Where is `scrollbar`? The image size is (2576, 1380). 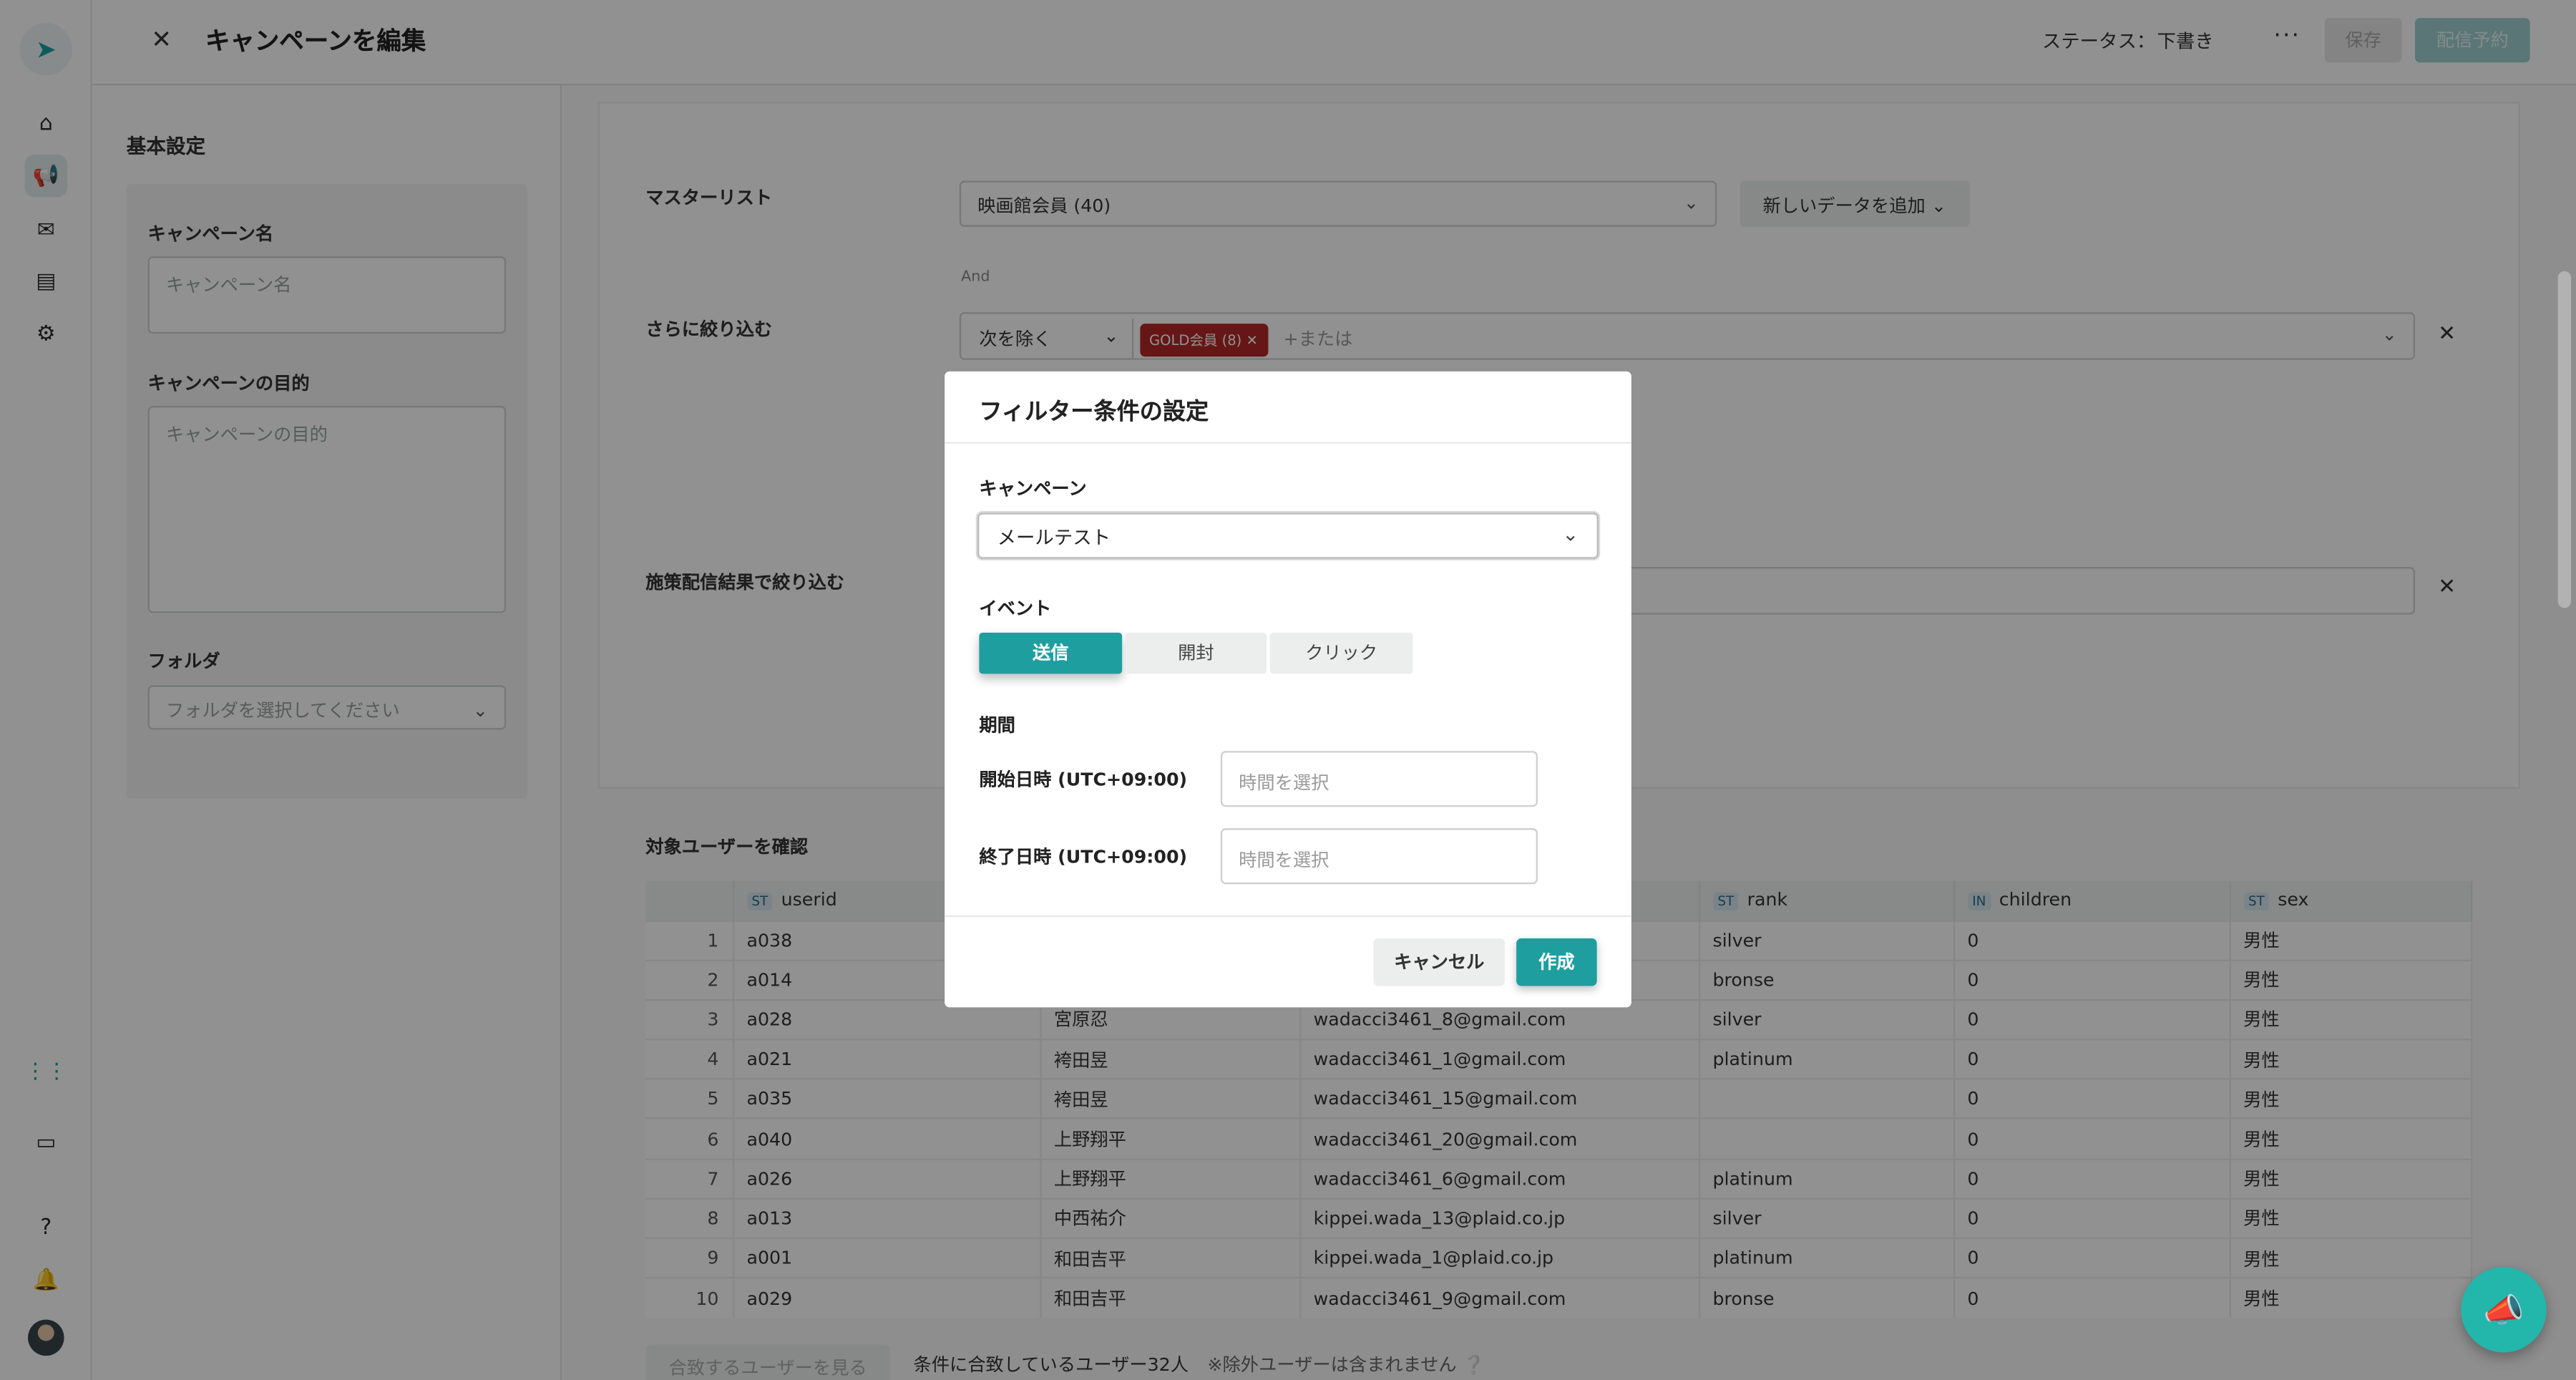 scrollbar is located at coordinates (2564, 440).